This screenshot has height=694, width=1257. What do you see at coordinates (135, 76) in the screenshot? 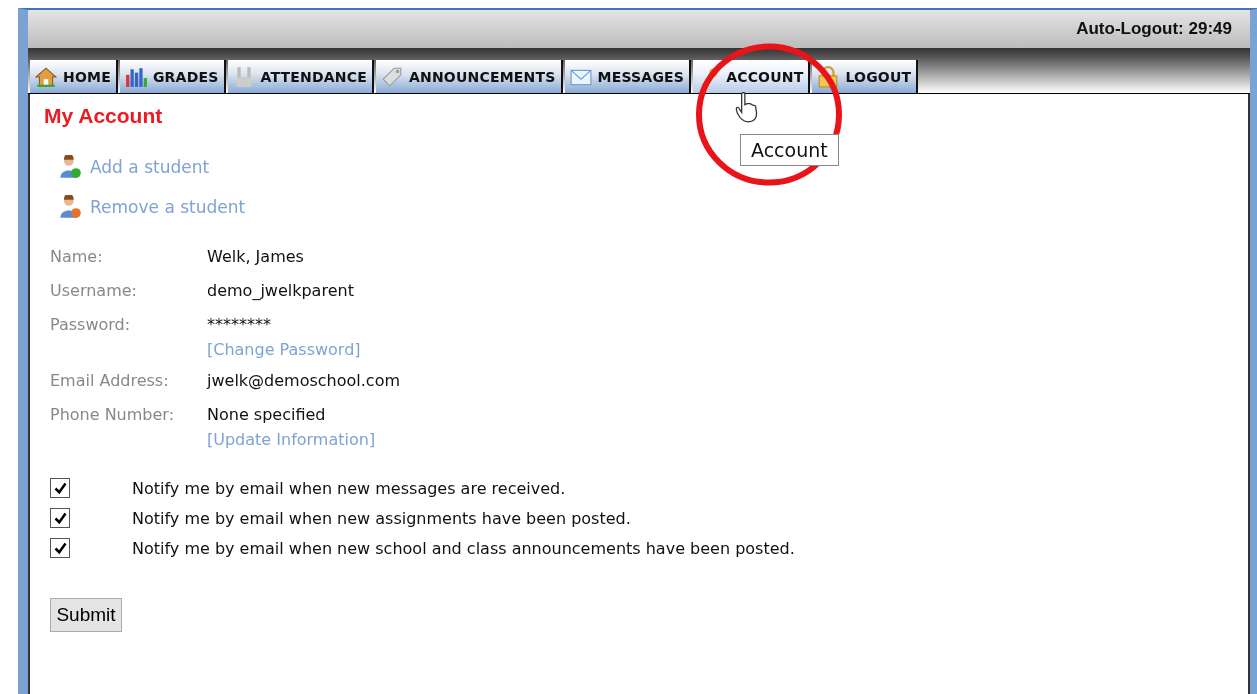
I see `bar-chart-icon` at bounding box center [135, 76].